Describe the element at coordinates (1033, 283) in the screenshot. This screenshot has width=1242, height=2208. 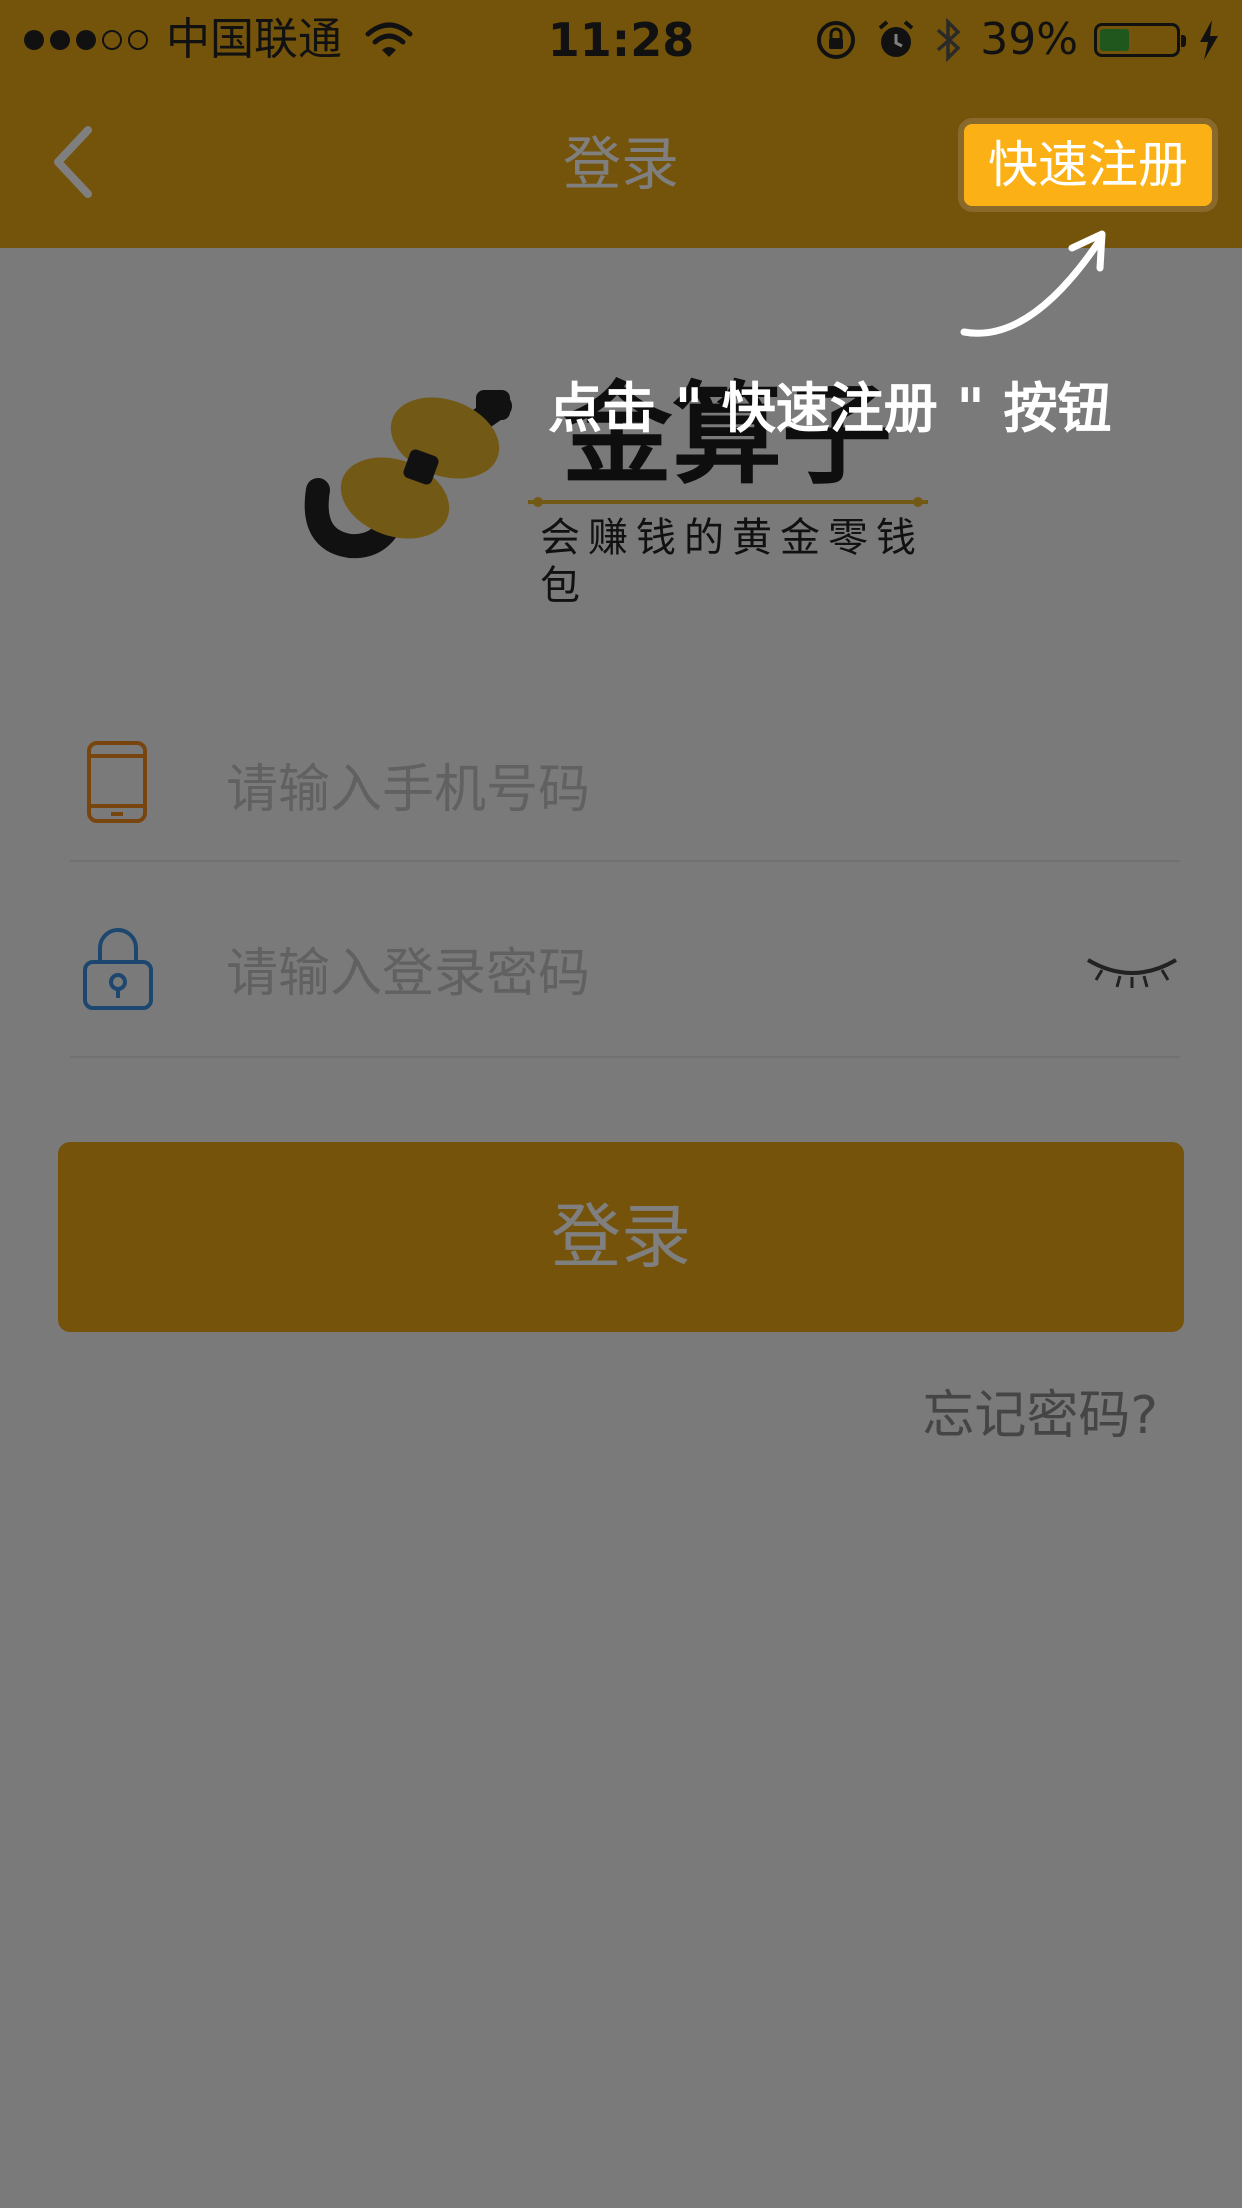
I see `guide-arrow-icon` at that location.